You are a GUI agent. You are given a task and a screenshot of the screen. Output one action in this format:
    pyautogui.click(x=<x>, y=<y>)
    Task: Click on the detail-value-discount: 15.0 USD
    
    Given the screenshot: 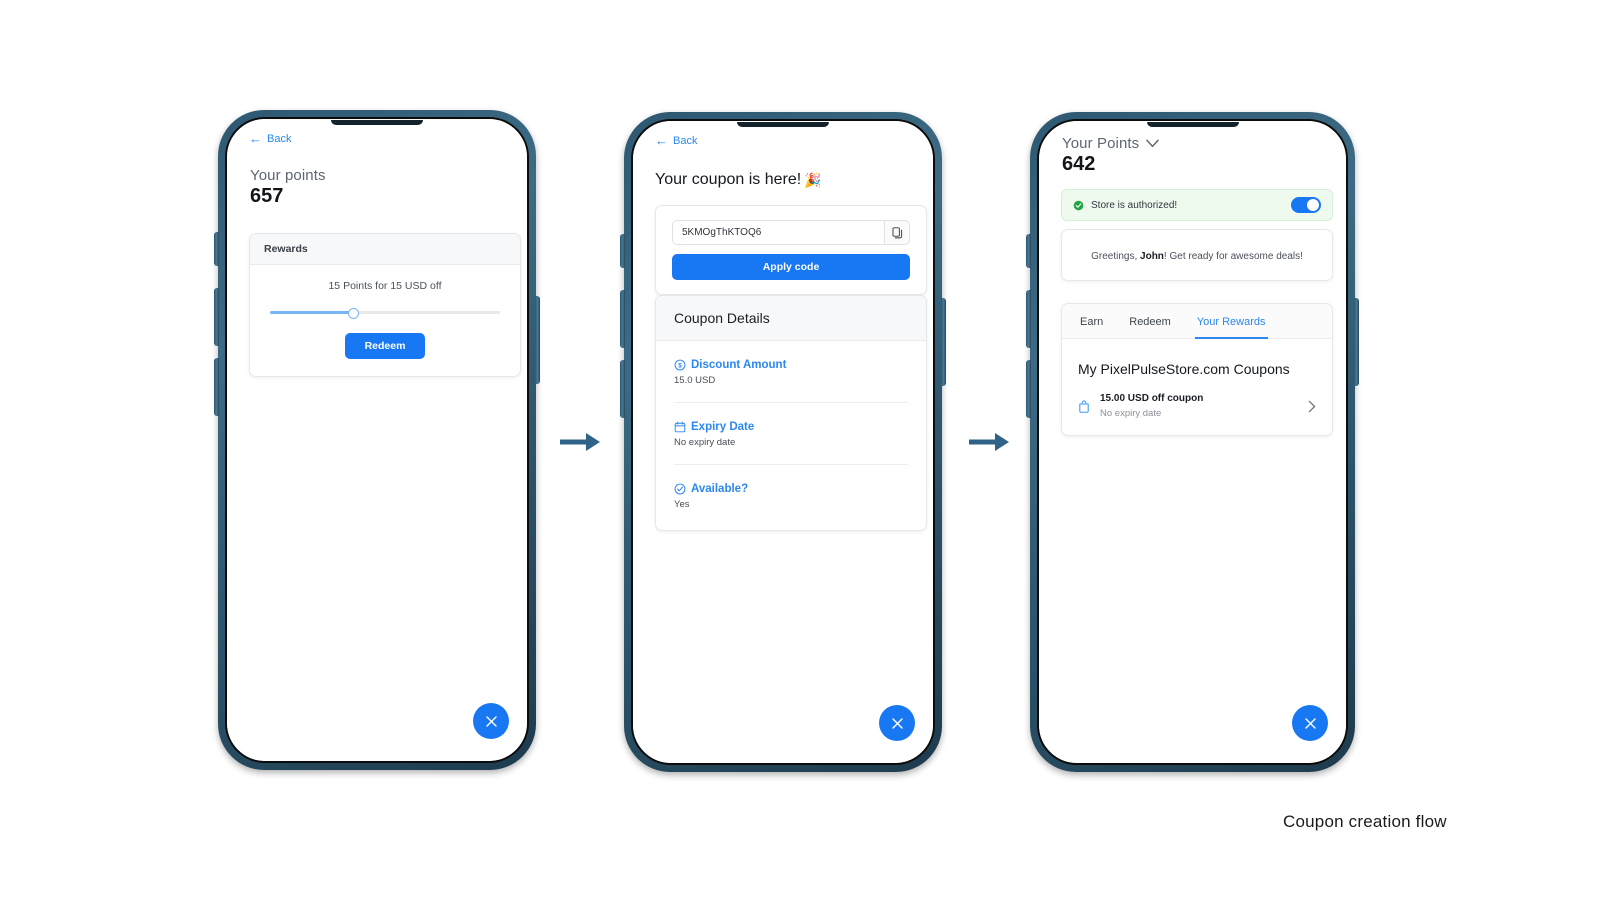 What is the action you would take?
    pyautogui.click(x=695, y=380)
    